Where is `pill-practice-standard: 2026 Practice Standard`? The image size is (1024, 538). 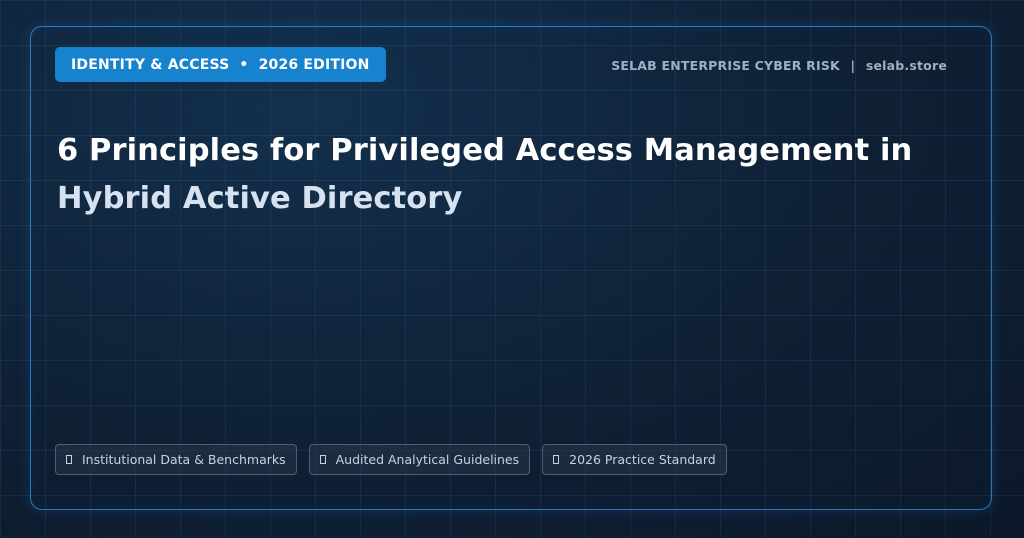
pill-practice-standard: 2026 Practice Standard is located at coordinates (634, 459).